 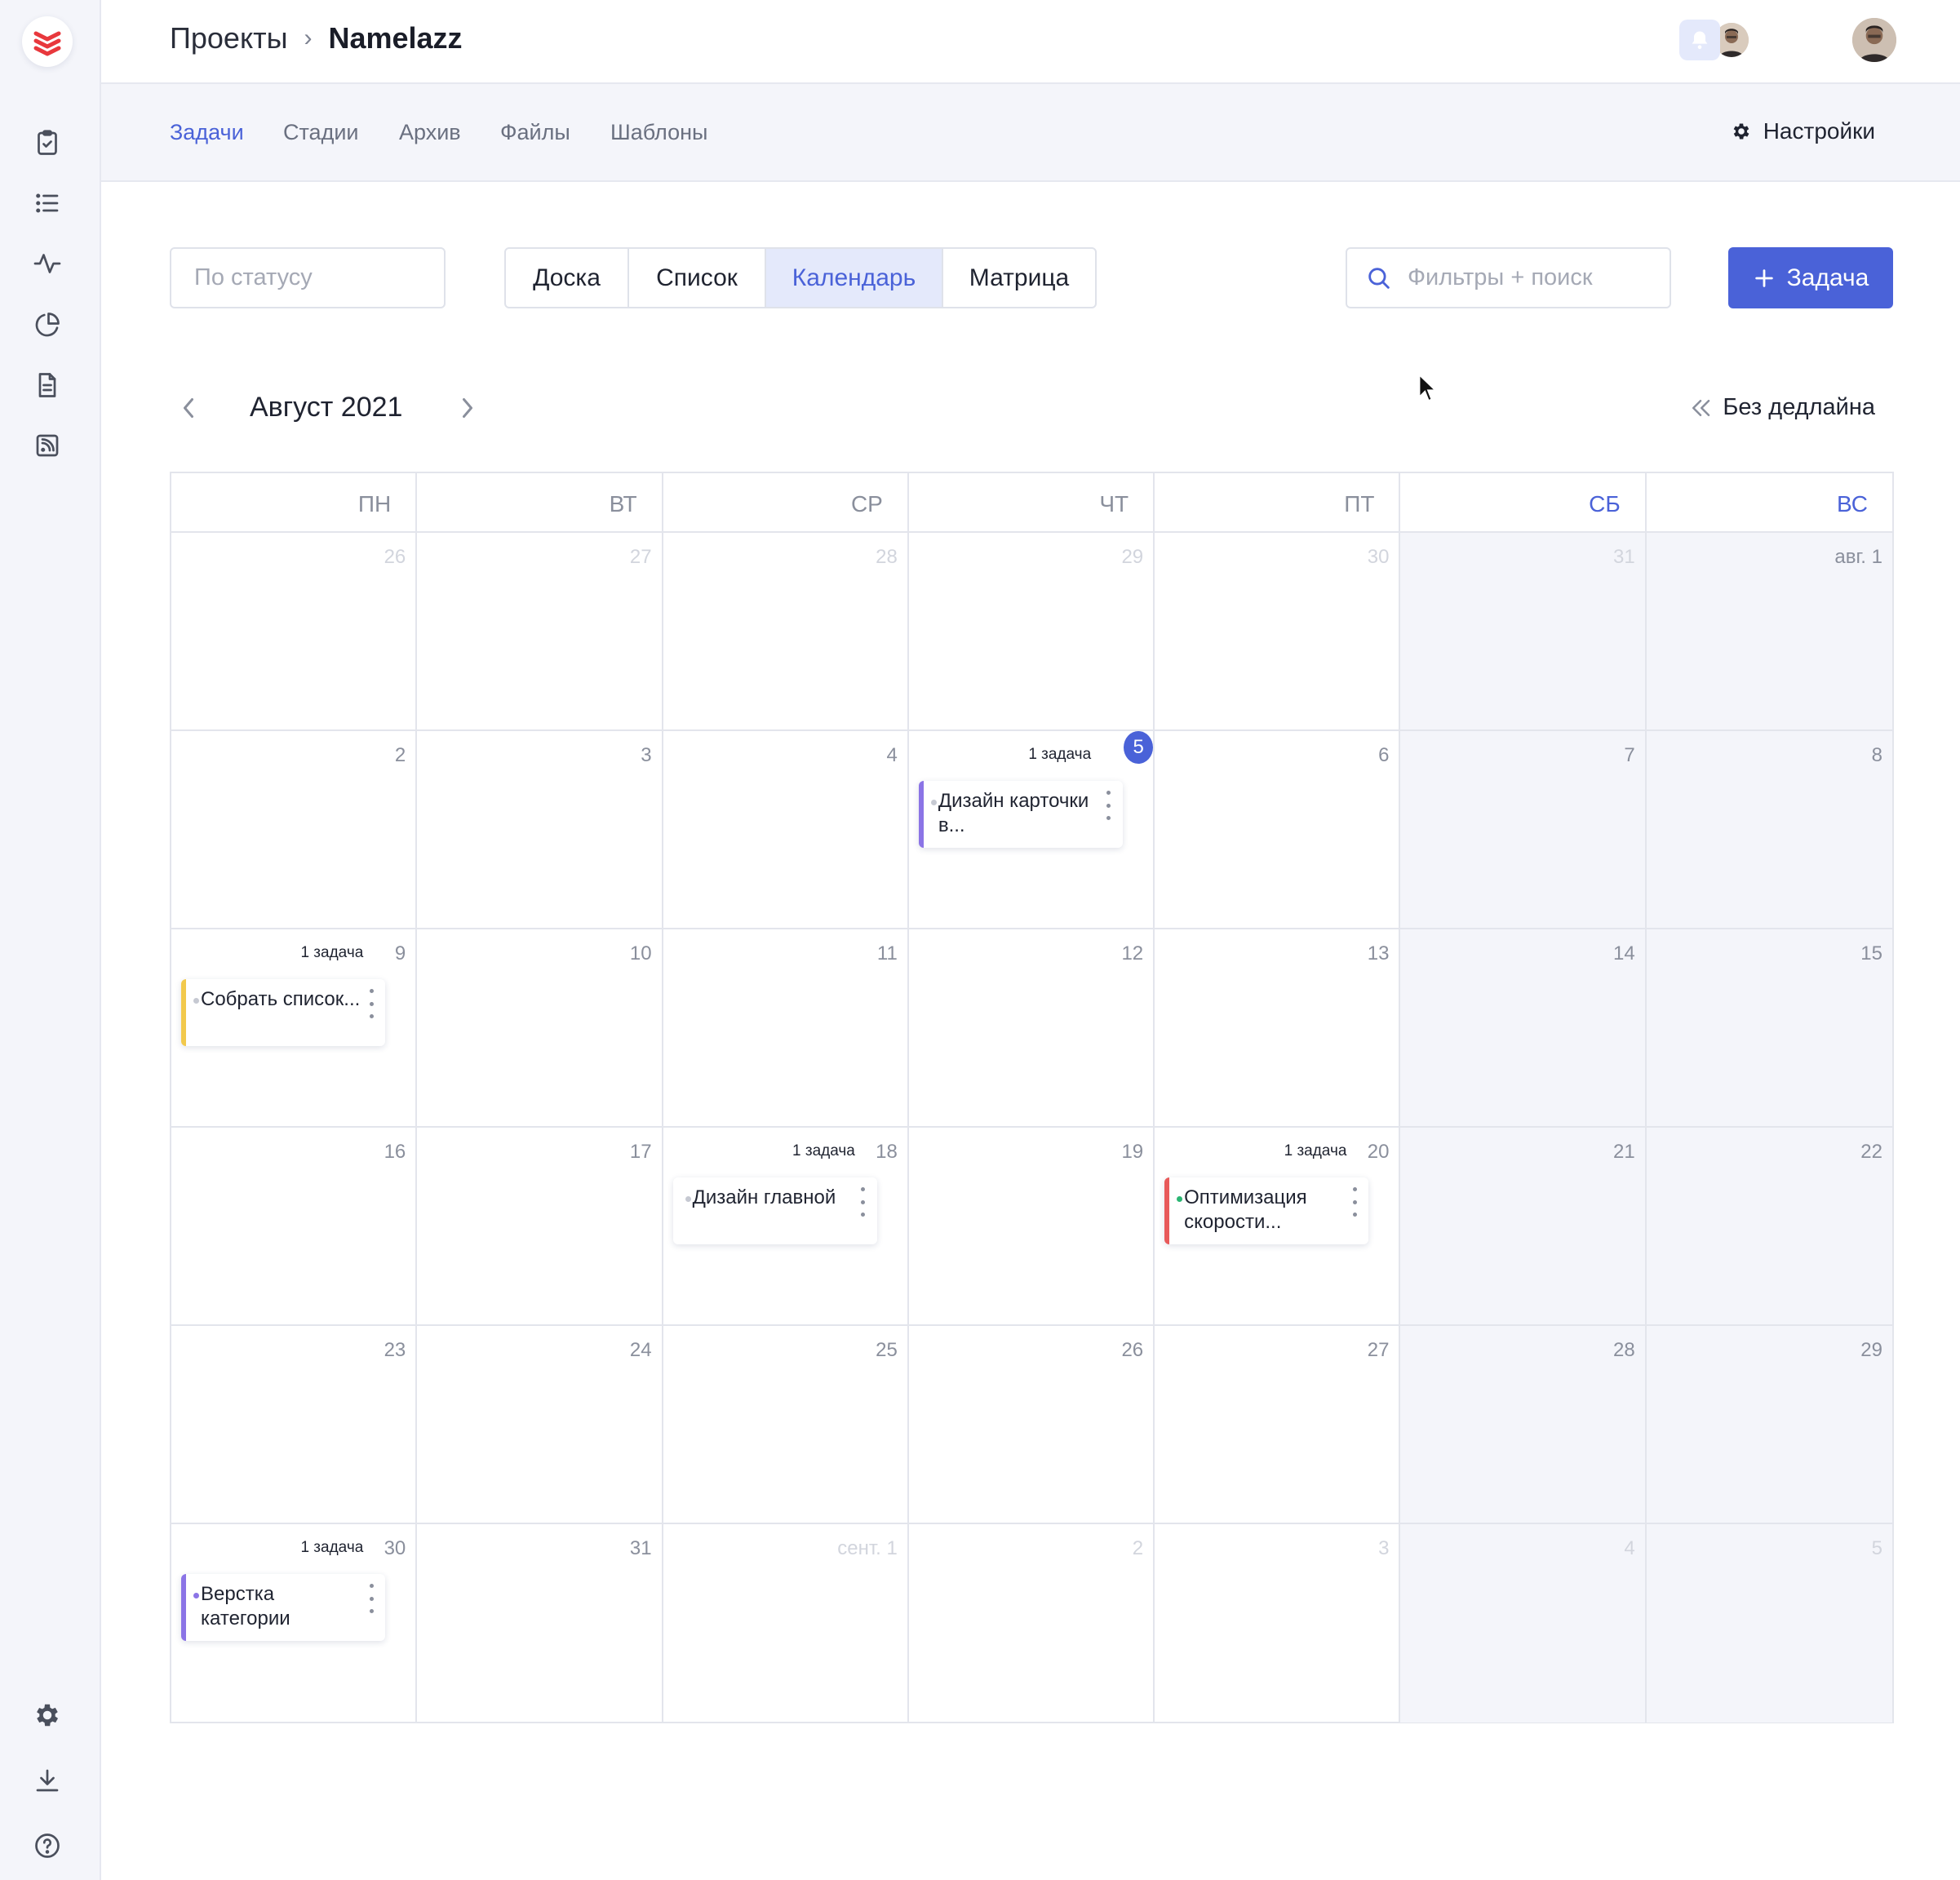 I want to click on sidebar-tasks, so click(x=47, y=142).